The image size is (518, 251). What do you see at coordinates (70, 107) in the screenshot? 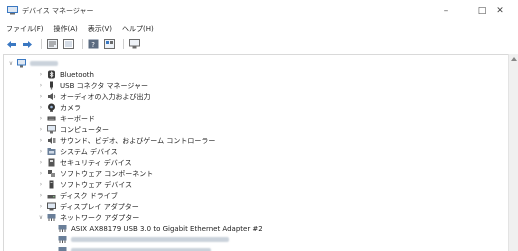
I see `tree-item-label: カメラ` at bounding box center [70, 107].